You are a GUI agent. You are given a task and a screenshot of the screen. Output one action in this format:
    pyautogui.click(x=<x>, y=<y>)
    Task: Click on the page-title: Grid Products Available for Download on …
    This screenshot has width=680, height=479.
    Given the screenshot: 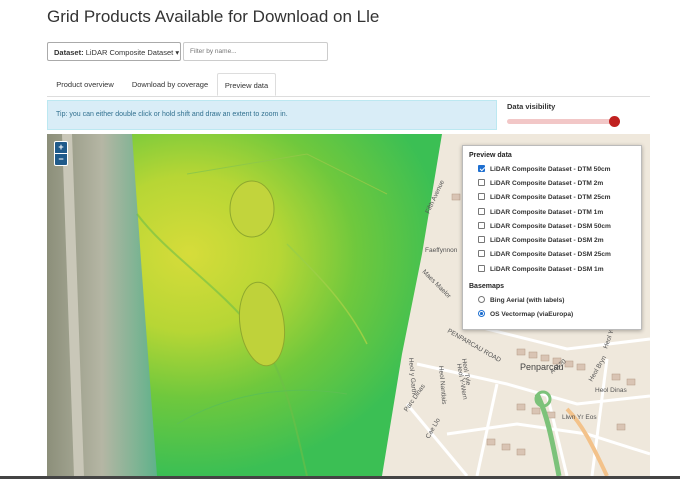 What is the action you would take?
    pyautogui.click(x=213, y=16)
    